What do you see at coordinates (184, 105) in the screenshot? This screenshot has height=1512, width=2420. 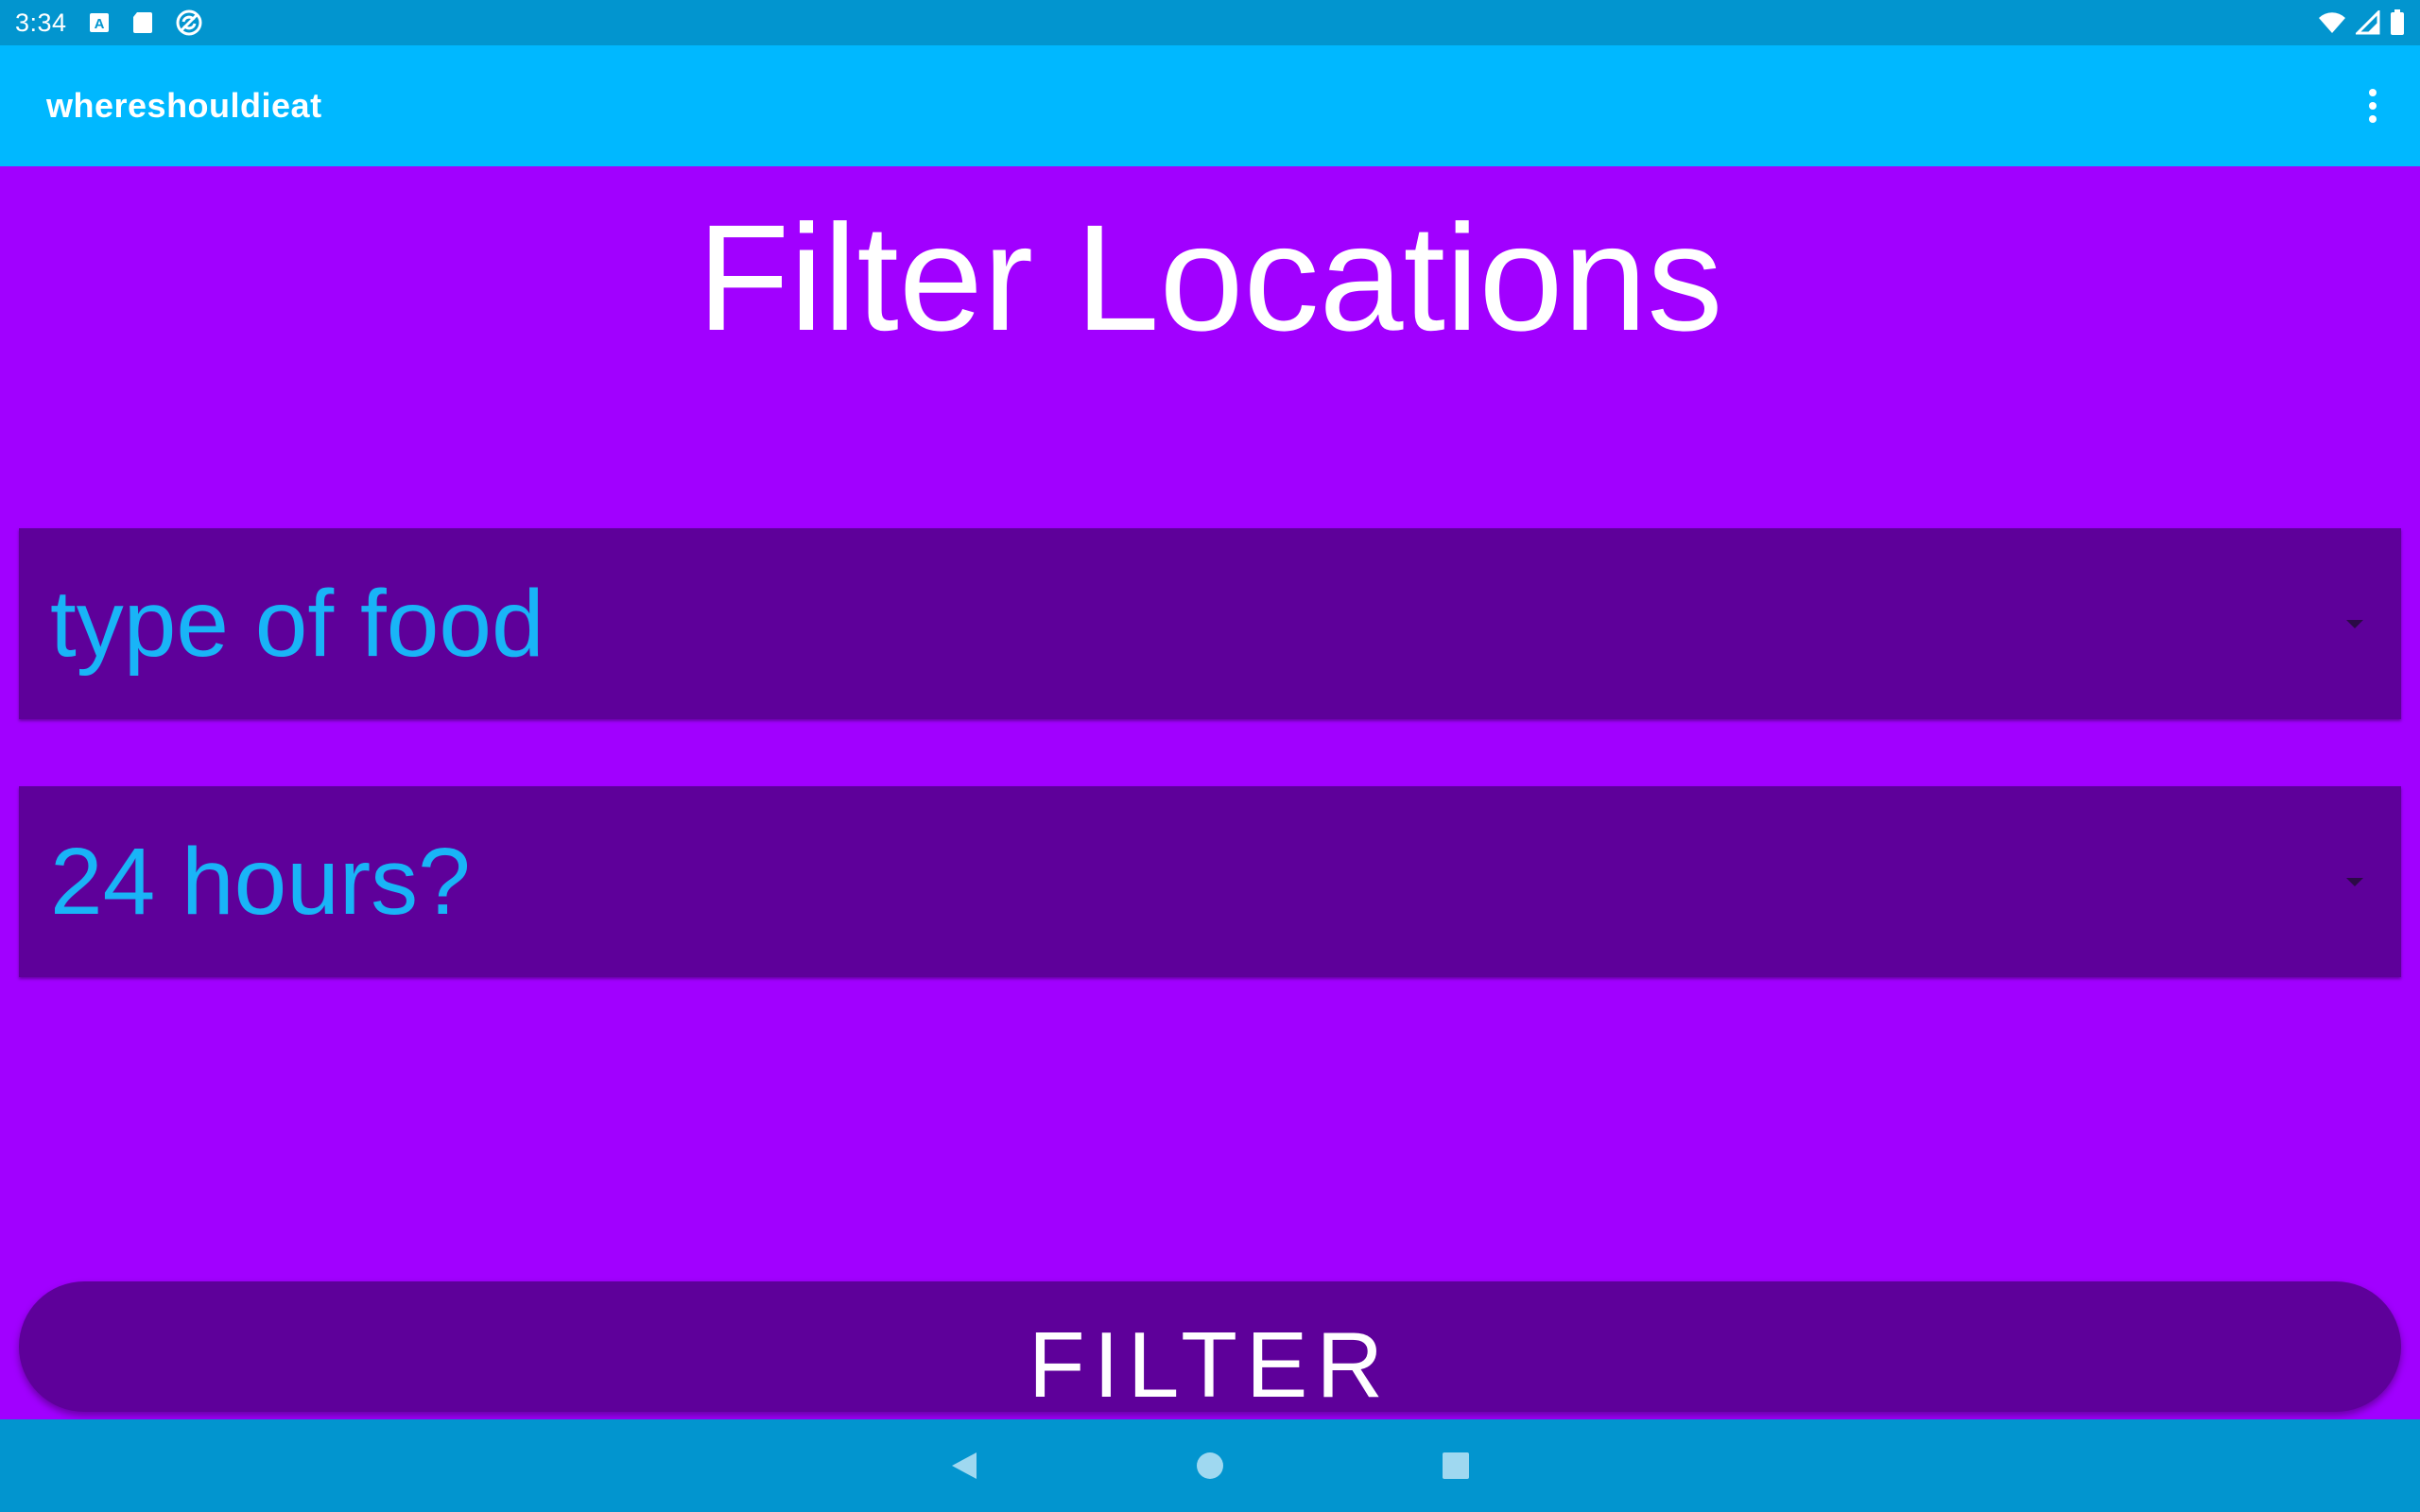 I see `app-title: whereshouldieat` at bounding box center [184, 105].